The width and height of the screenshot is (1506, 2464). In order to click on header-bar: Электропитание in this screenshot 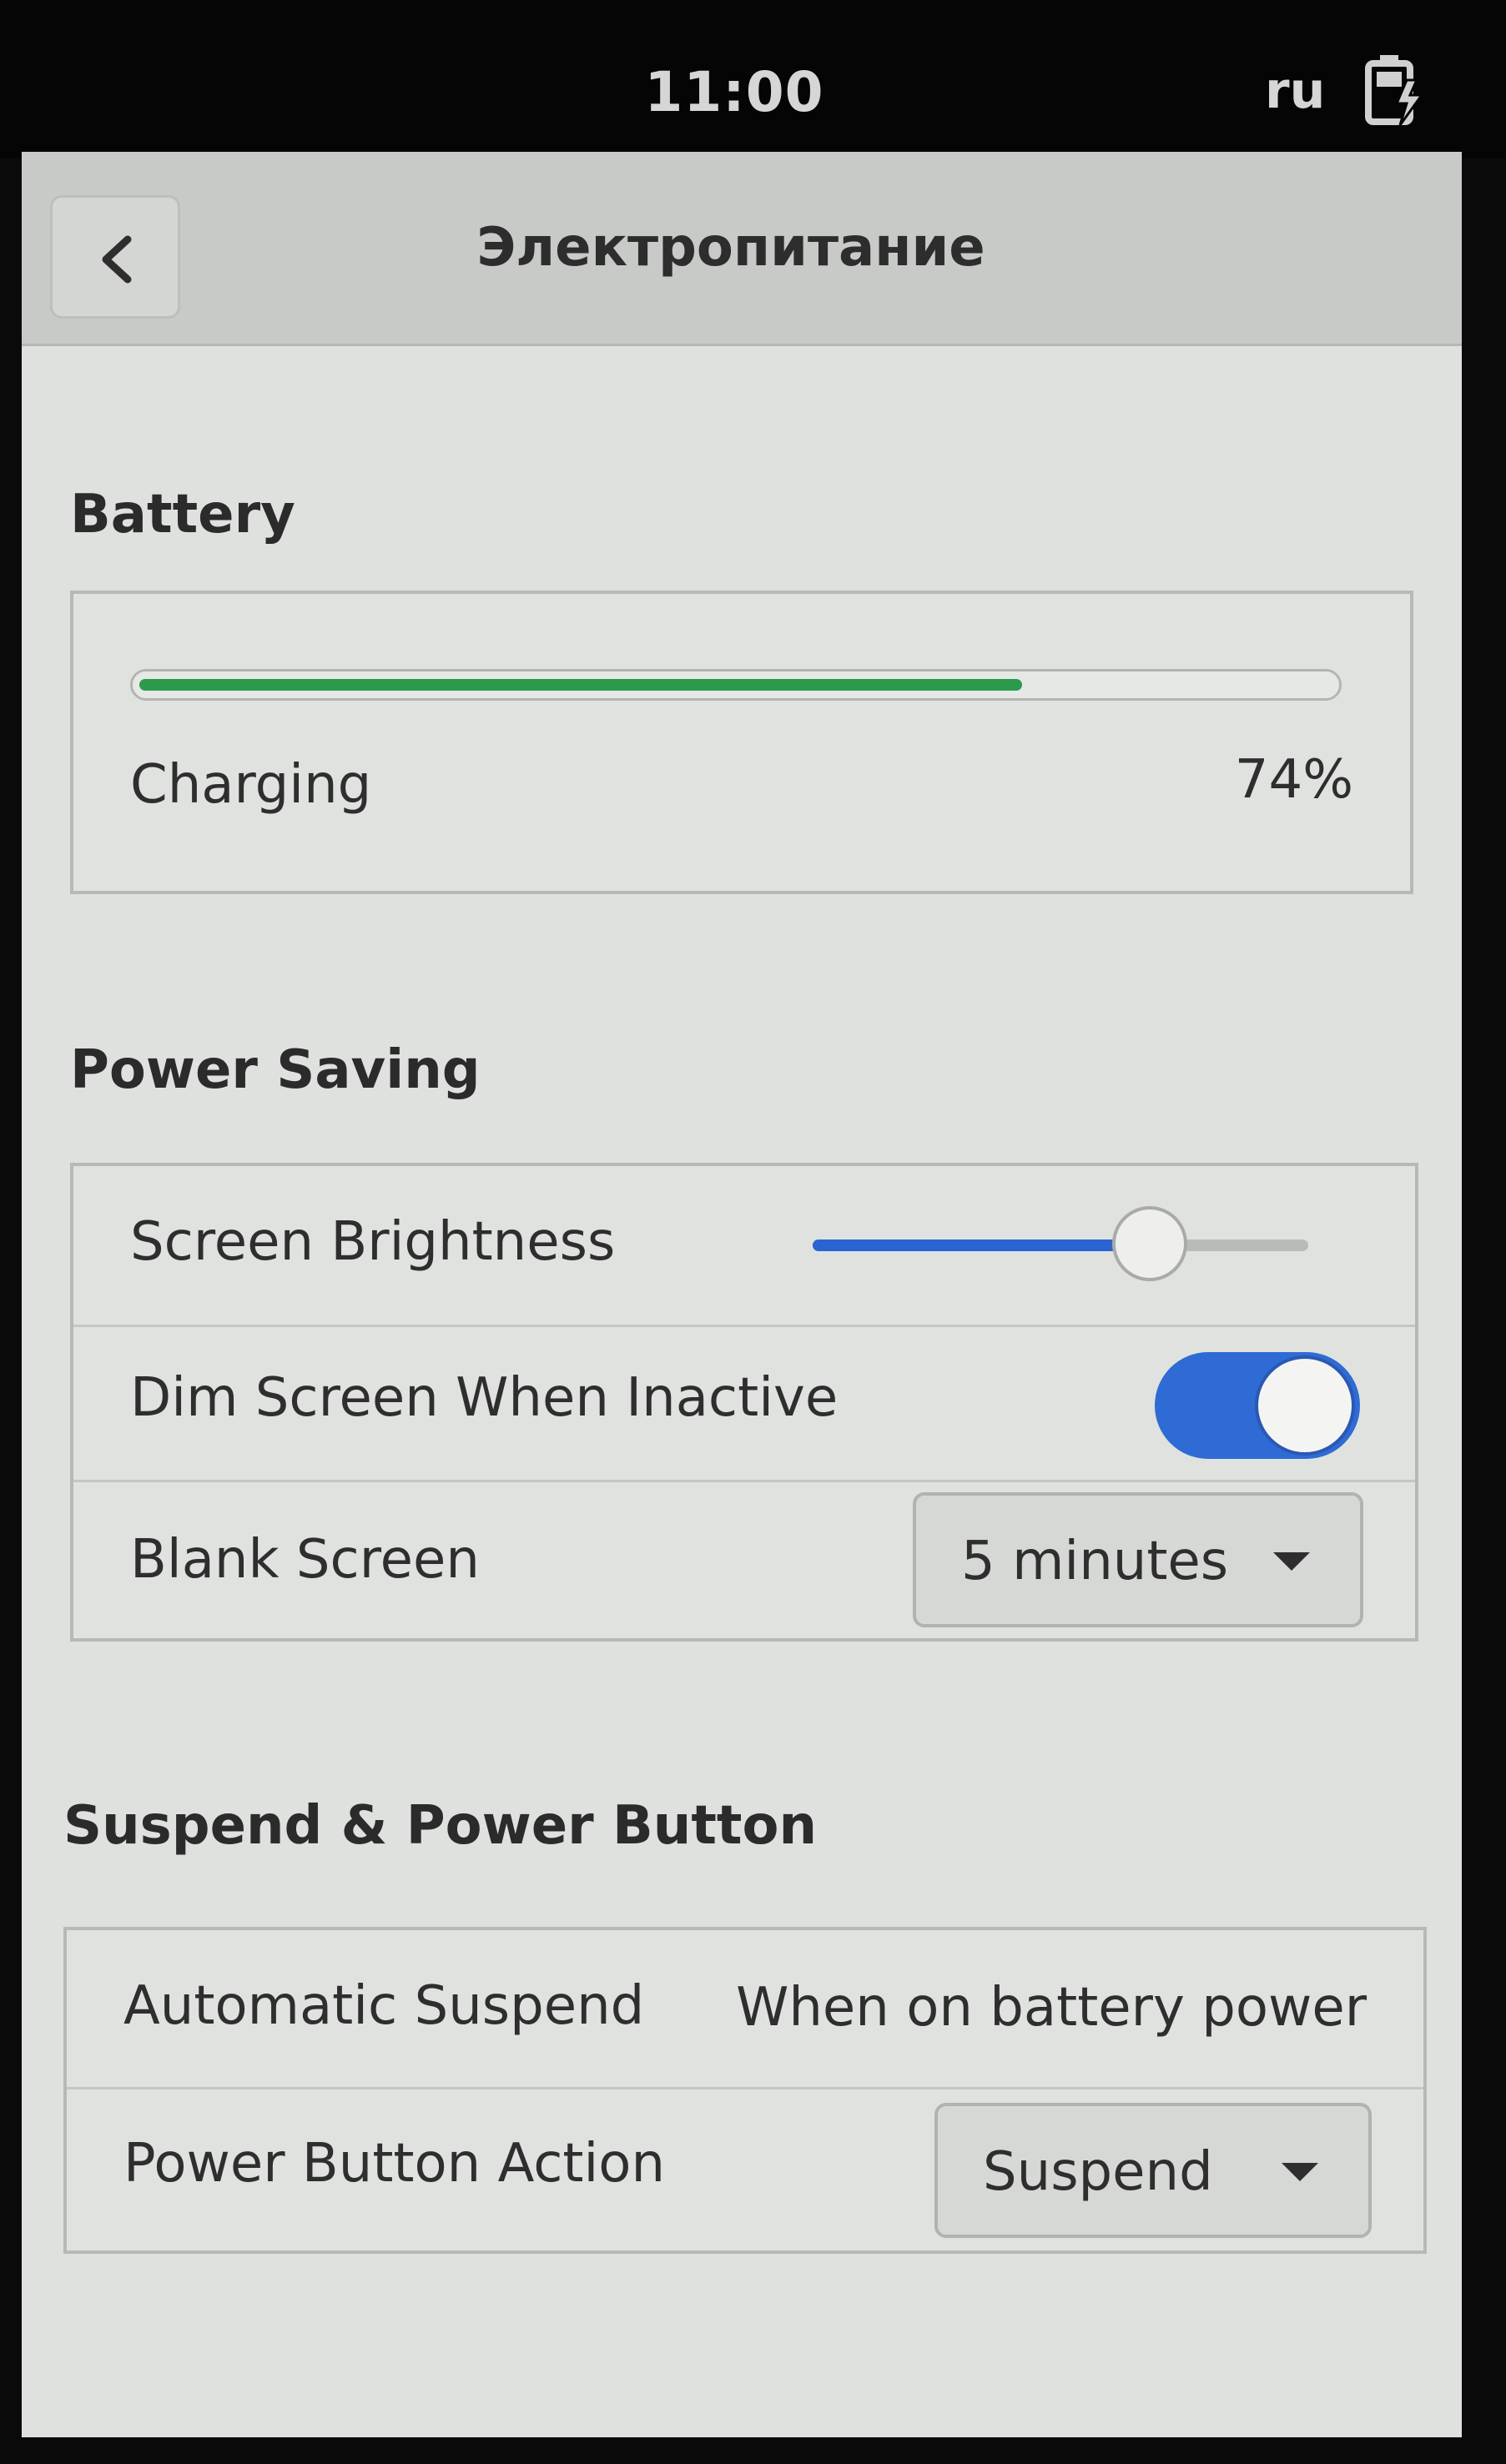, I will do `click(742, 249)`.